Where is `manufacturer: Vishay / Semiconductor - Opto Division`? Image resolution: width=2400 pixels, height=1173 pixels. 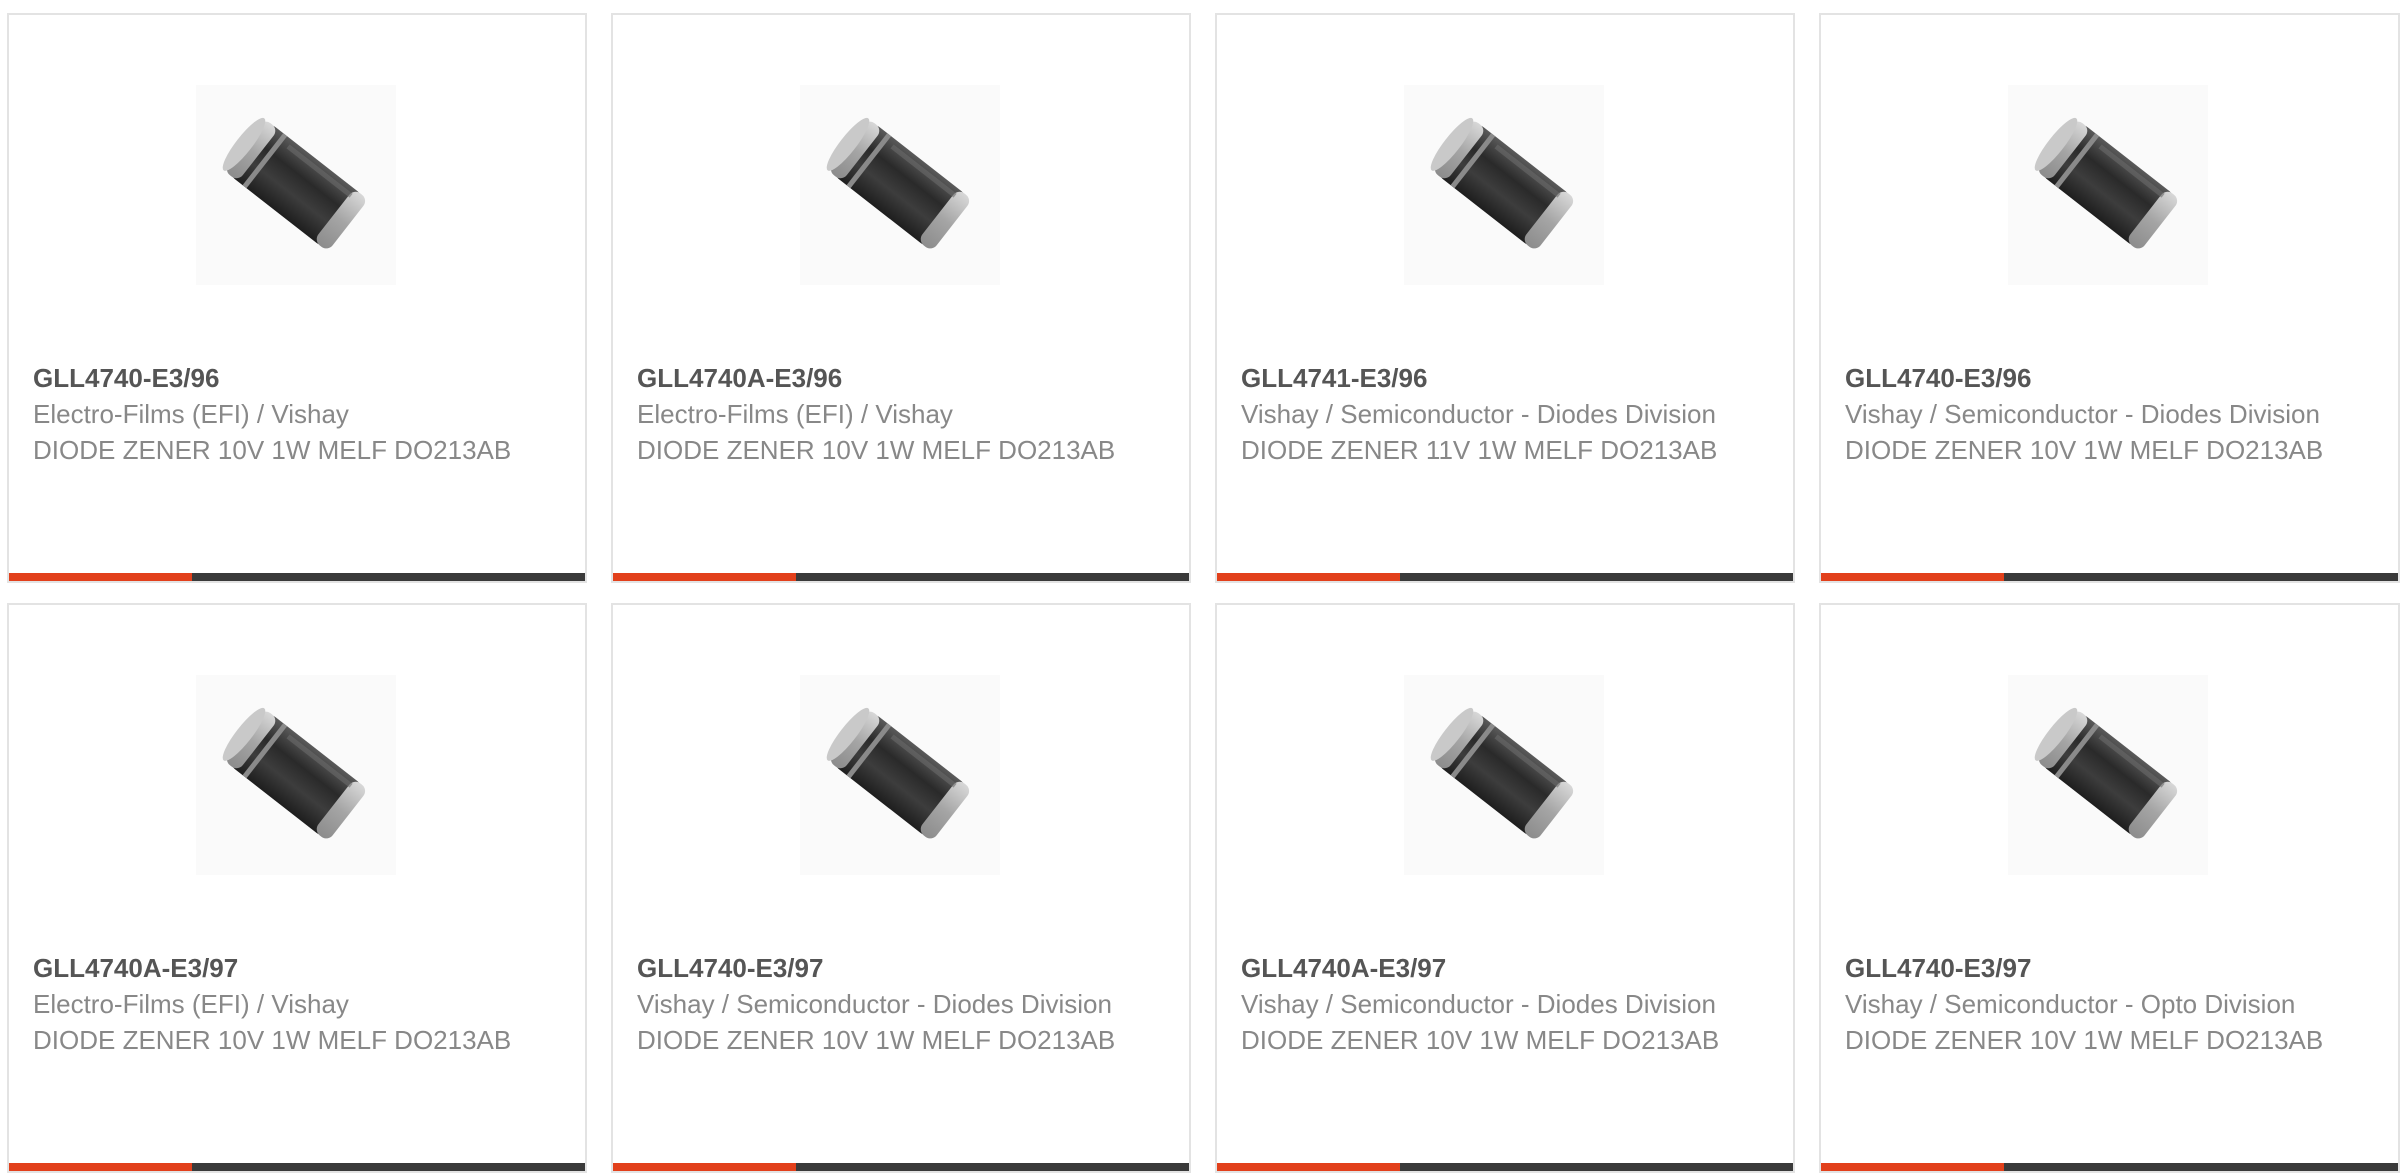 manufacturer: Vishay / Semiconductor - Opto Division is located at coordinates (2070, 1004).